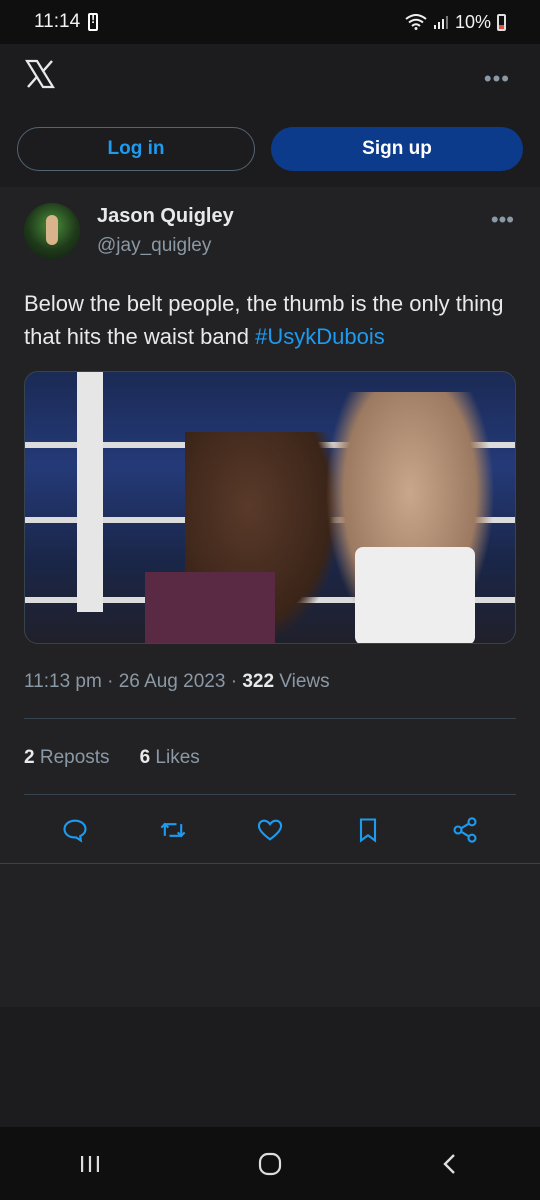 The width and height of the screenshot is (540, 1200). Describe the element at coordinates (465, 830) in the screenshot. I see `share-icon` at that location.